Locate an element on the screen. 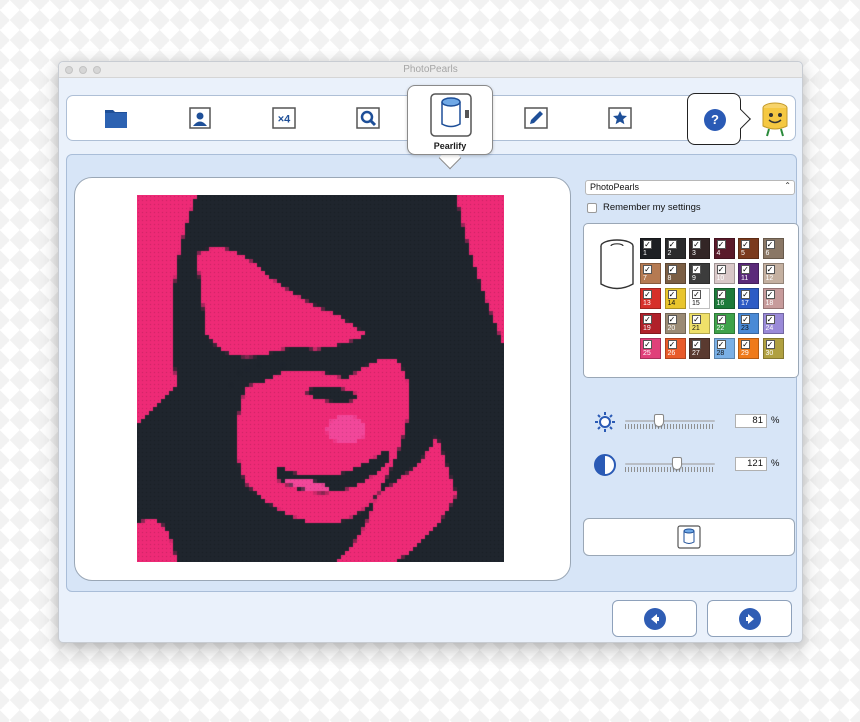  palette-swatch: ✓ 12 is located at coordinates (773, 273).